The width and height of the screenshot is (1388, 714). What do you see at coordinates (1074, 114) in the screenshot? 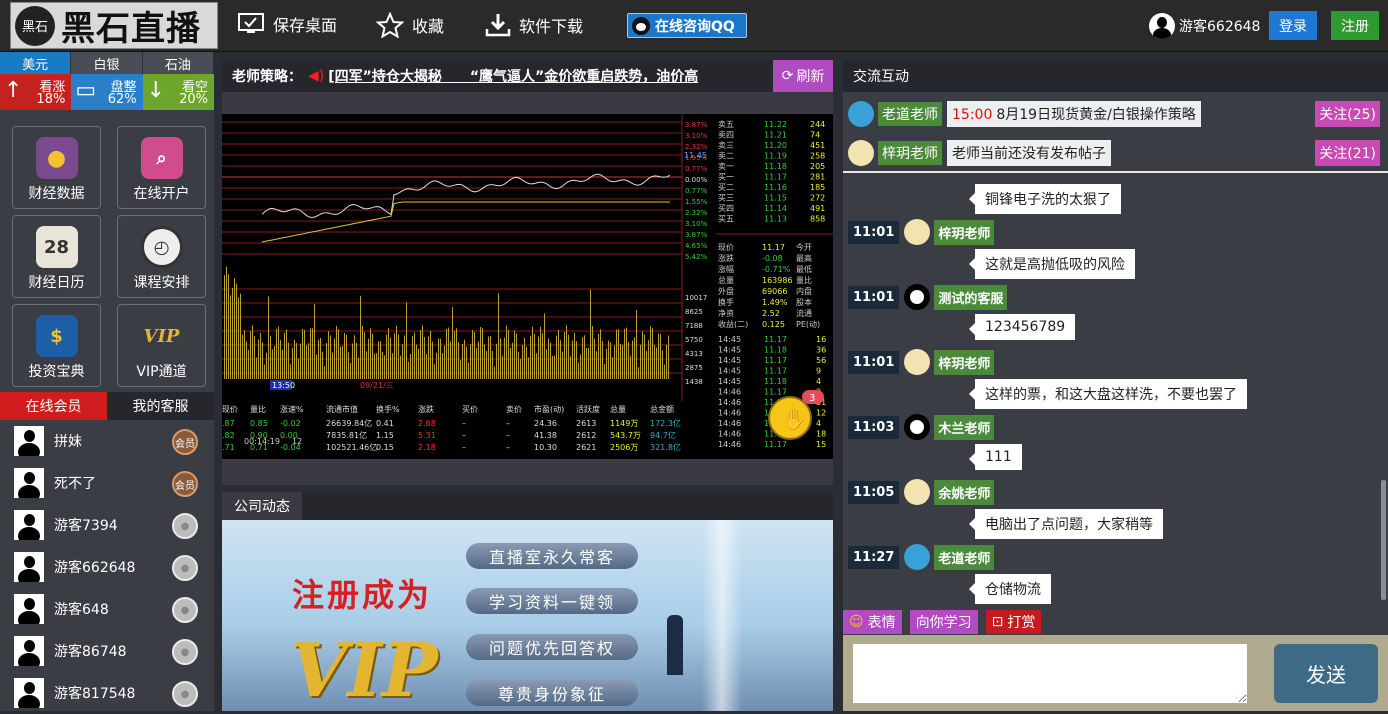
I see `teacher-post: 15:00 8月19日现货黄金/白银操作策略` at bounding box center [1074, 114].